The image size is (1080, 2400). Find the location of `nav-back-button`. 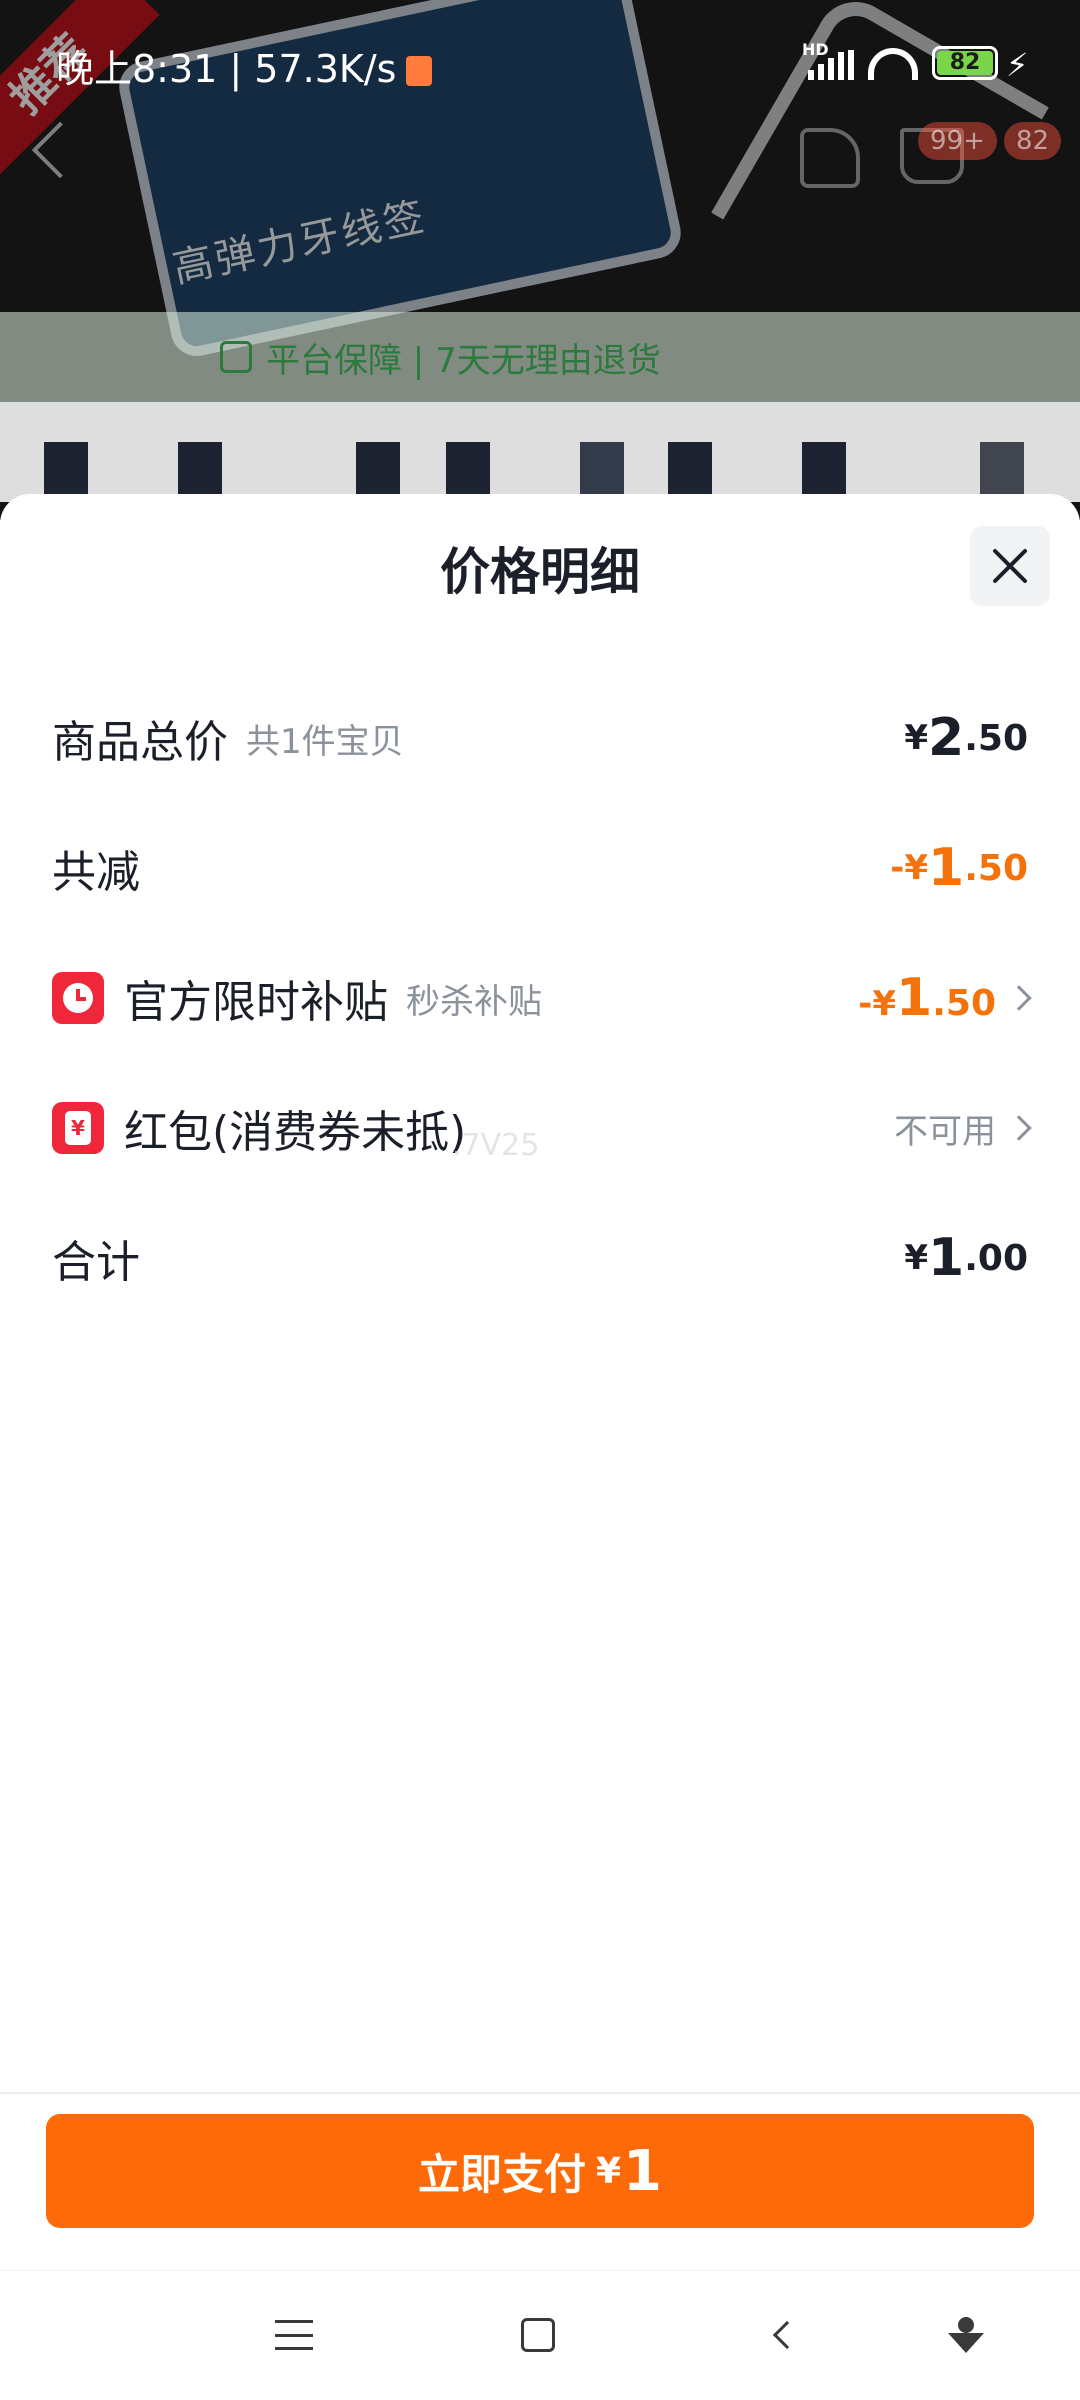

nav-back-button is located at coordinates (782, 2335).